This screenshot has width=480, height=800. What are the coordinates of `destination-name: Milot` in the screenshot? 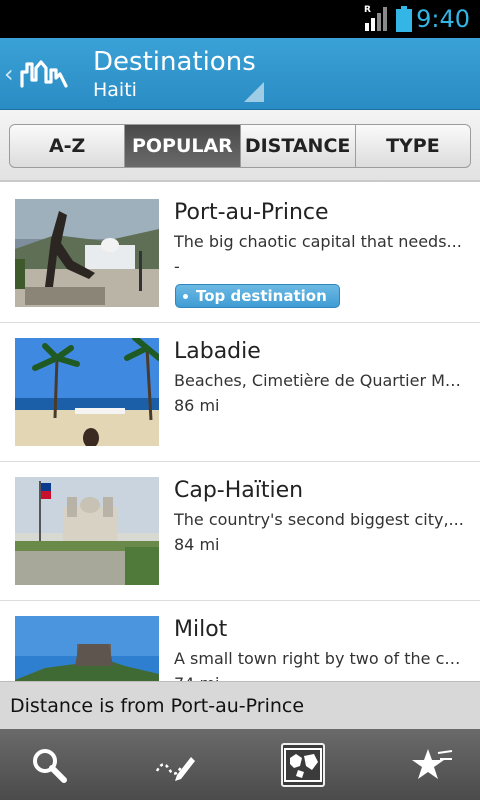 It's located at (201, 629).